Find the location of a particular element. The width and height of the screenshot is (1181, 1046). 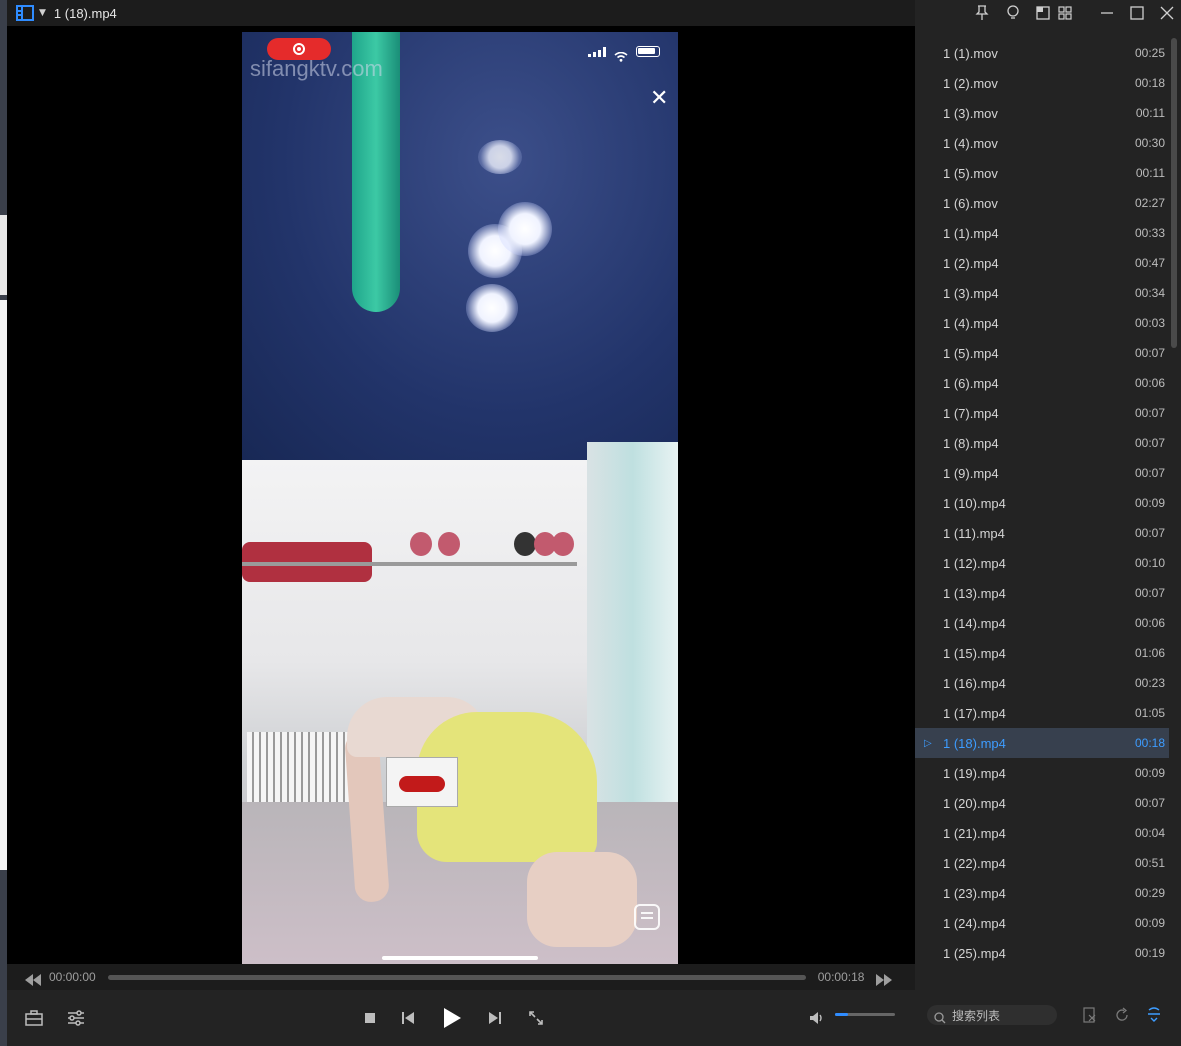

playlist-item-name: 1 (1).mp4 is located at coordinates (971, 233).